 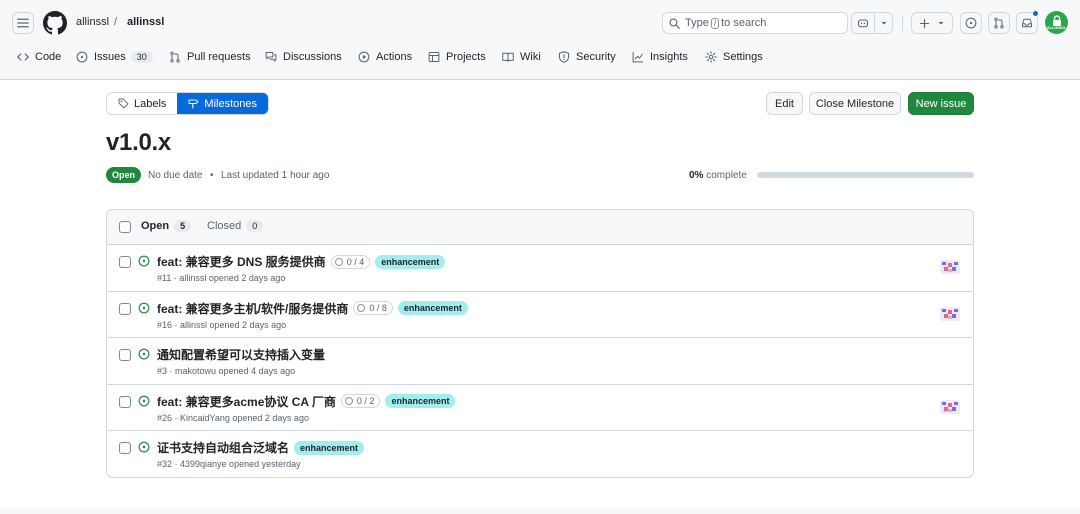 What do you see at coordinates (715, 23) in the screenshot?
I see `search-shortcut-key: /` at bounding box center [715, 23].